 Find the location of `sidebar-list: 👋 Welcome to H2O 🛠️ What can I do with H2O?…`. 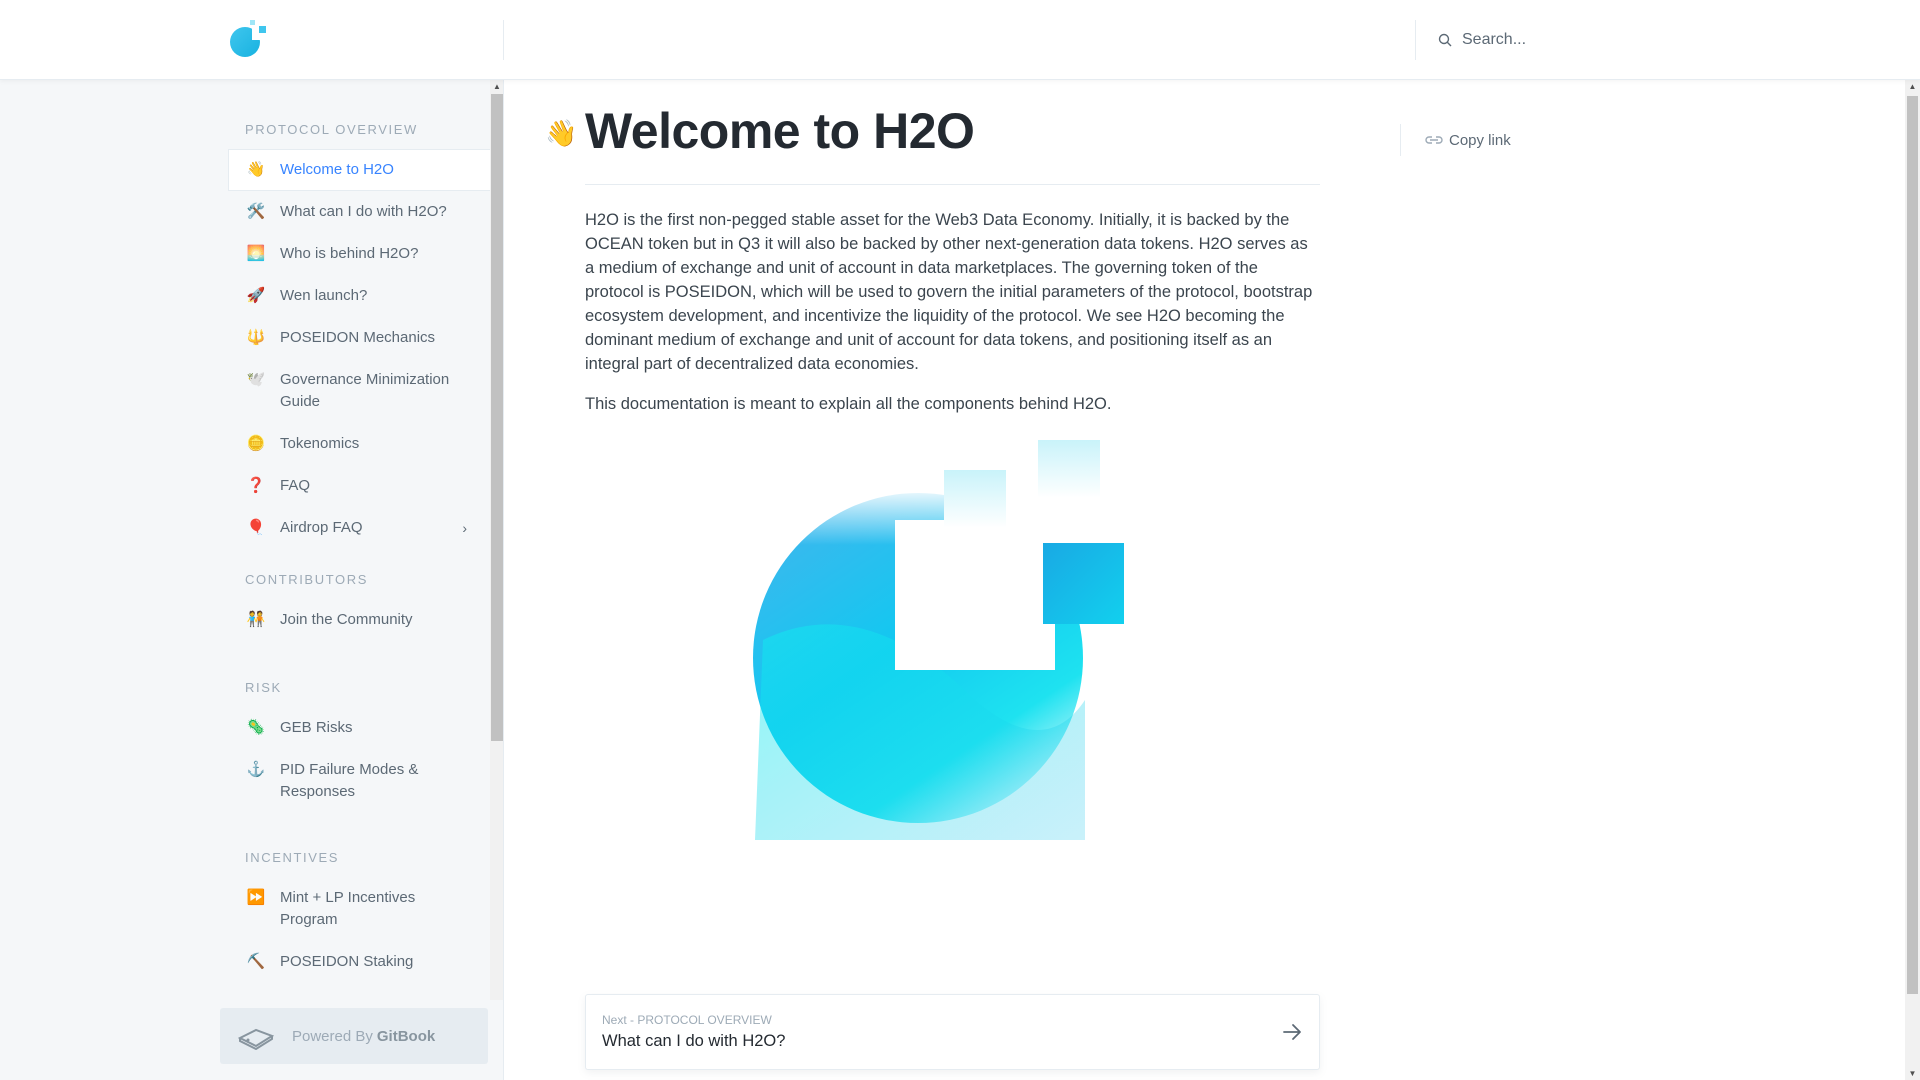

sidebar-list: 👋 Welcome to H2O 🛠️ What can I do with H2O?… is located at coordinates (359, 349).